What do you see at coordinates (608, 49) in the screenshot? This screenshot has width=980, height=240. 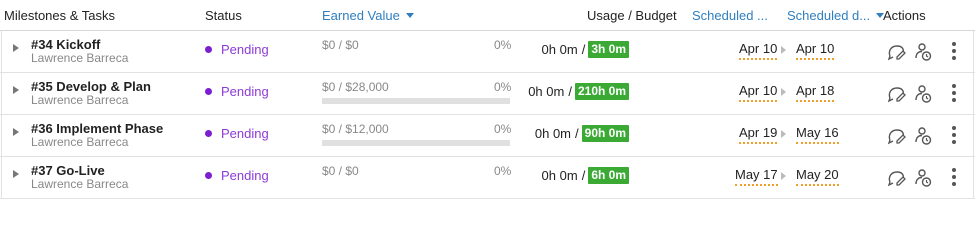 I see `budget-badge: 3h 0m` at bounding box center [608, 49].